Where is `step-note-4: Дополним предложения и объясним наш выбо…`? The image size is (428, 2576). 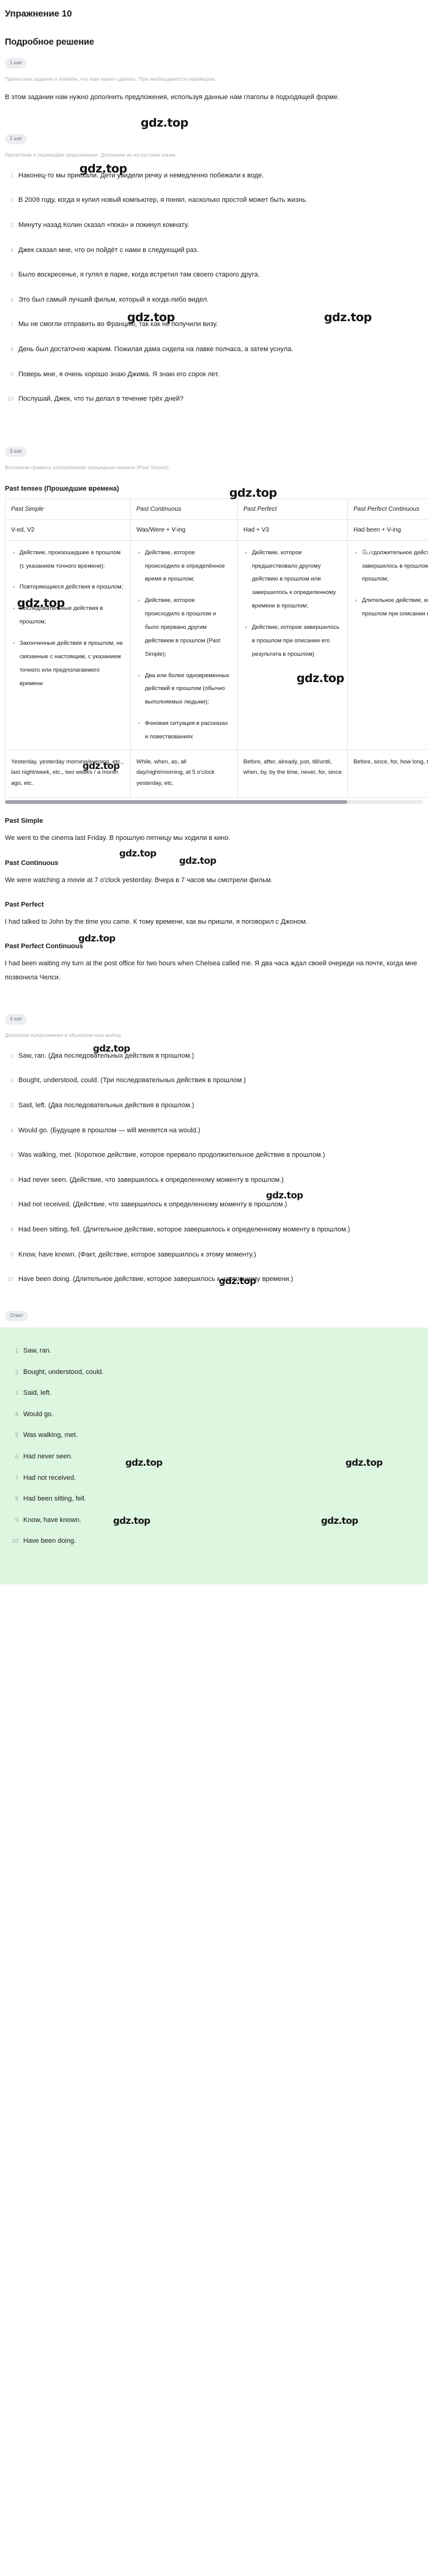
step-note-4: Дополним предложения и объясним наш выбо… is located at coordinates (63, 1034).